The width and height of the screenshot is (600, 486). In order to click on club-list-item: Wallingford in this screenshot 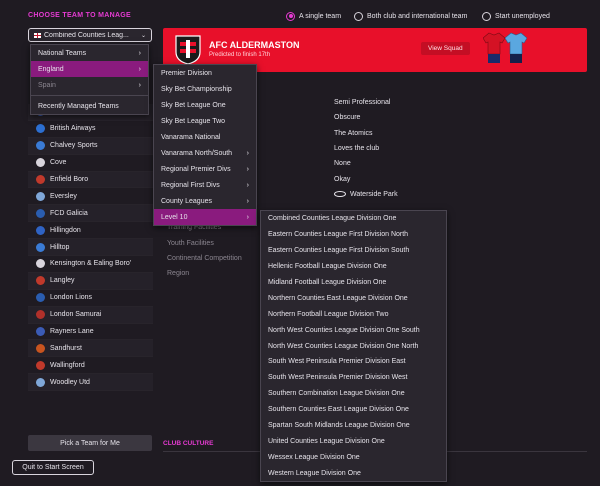, I will do `click(90, 366)`.